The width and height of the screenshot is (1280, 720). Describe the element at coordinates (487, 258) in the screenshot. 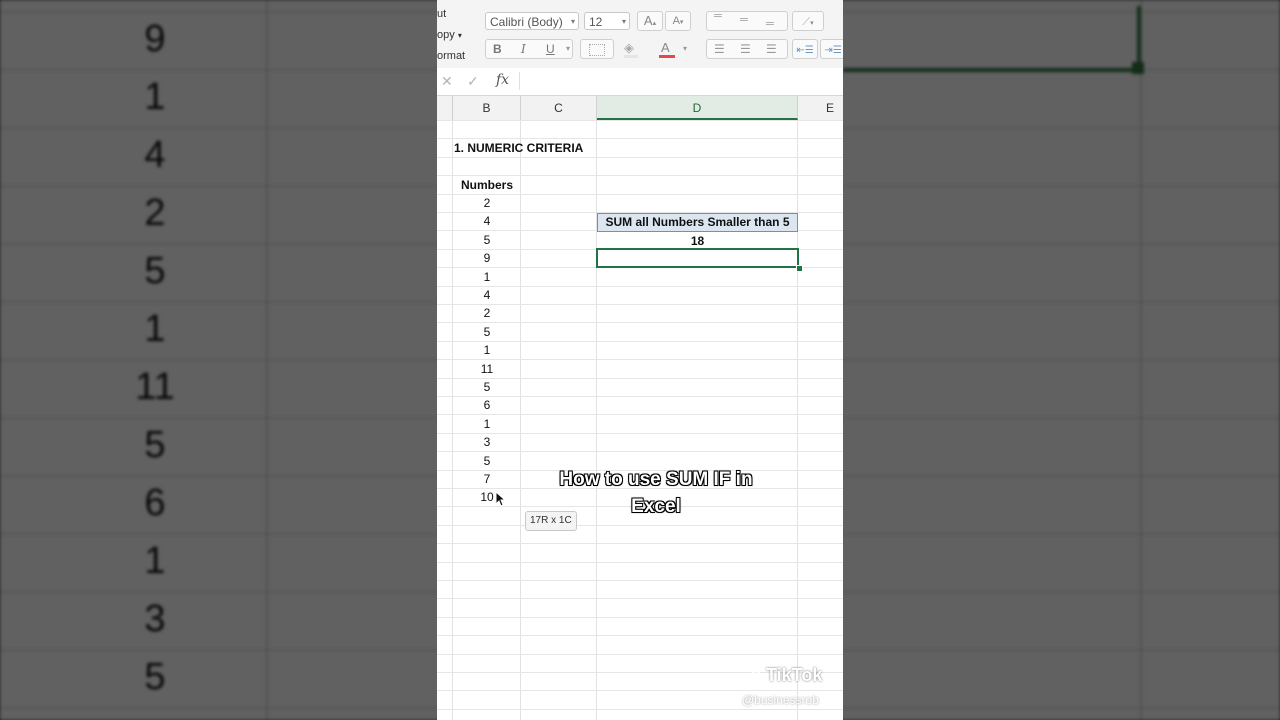

I see `number-cell: 9` at that location.